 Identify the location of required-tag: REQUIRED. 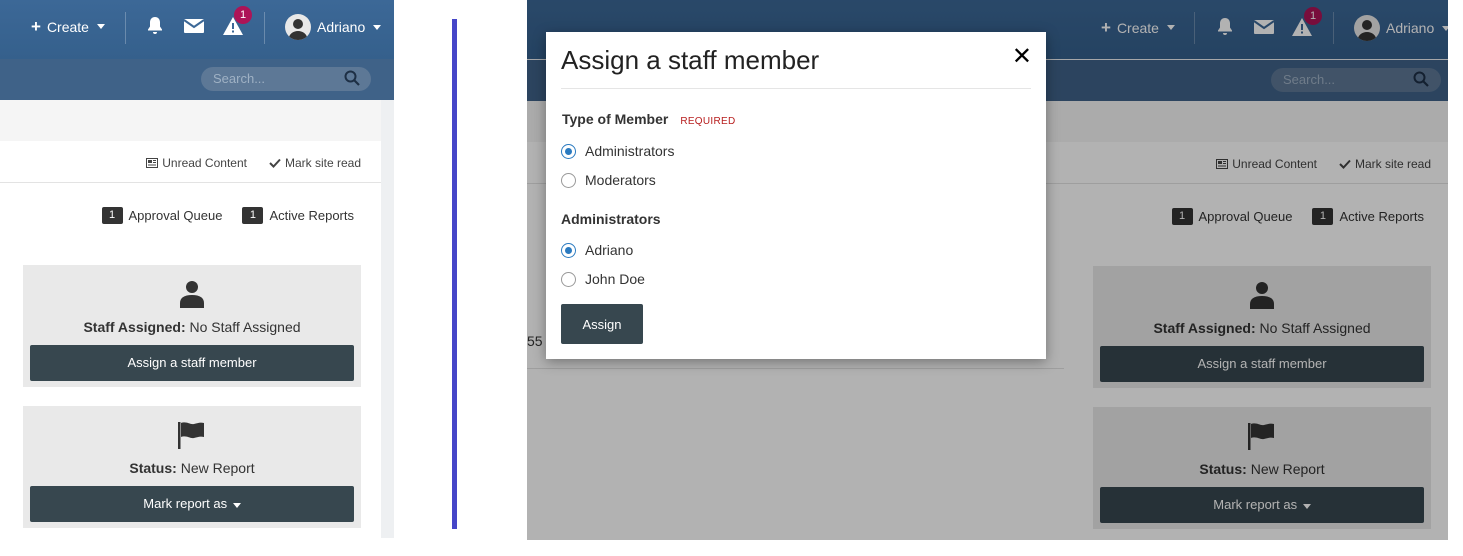
(708, 121).